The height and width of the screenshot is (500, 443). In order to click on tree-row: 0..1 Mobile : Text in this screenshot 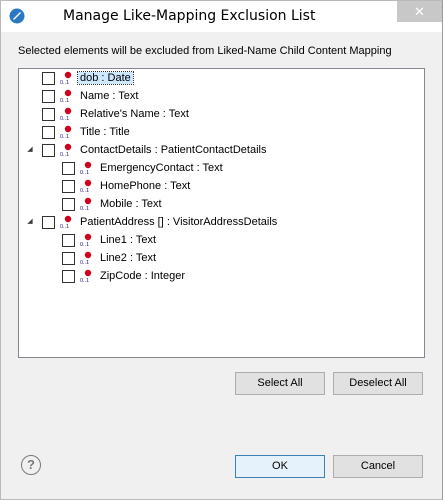, I will do `click(104, 204)`.